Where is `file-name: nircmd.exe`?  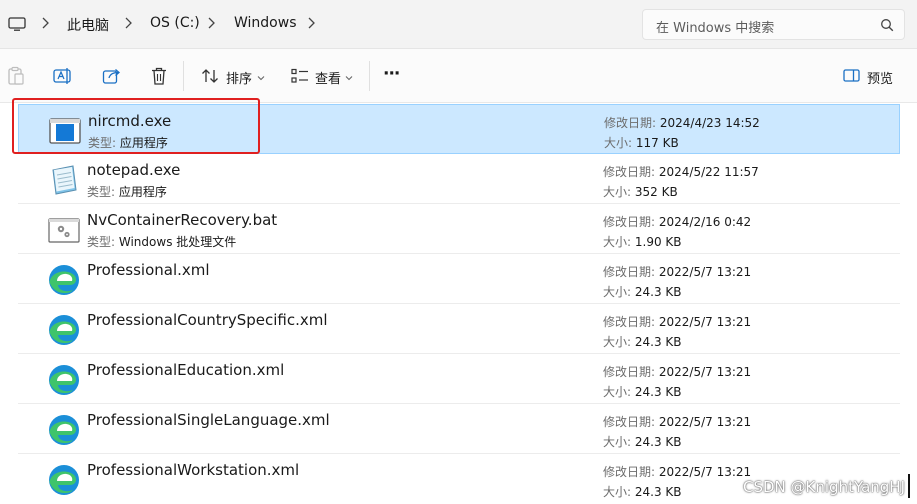 file-name: nircmd.exe is located at coordinates (130, 121).